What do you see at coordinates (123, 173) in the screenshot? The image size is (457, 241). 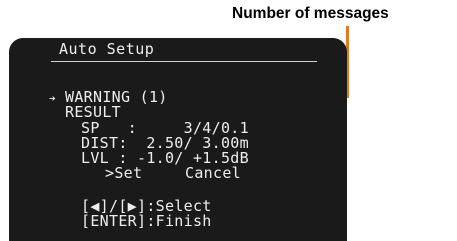 I see `set-option: >Set` at bounding box center [123, 173].